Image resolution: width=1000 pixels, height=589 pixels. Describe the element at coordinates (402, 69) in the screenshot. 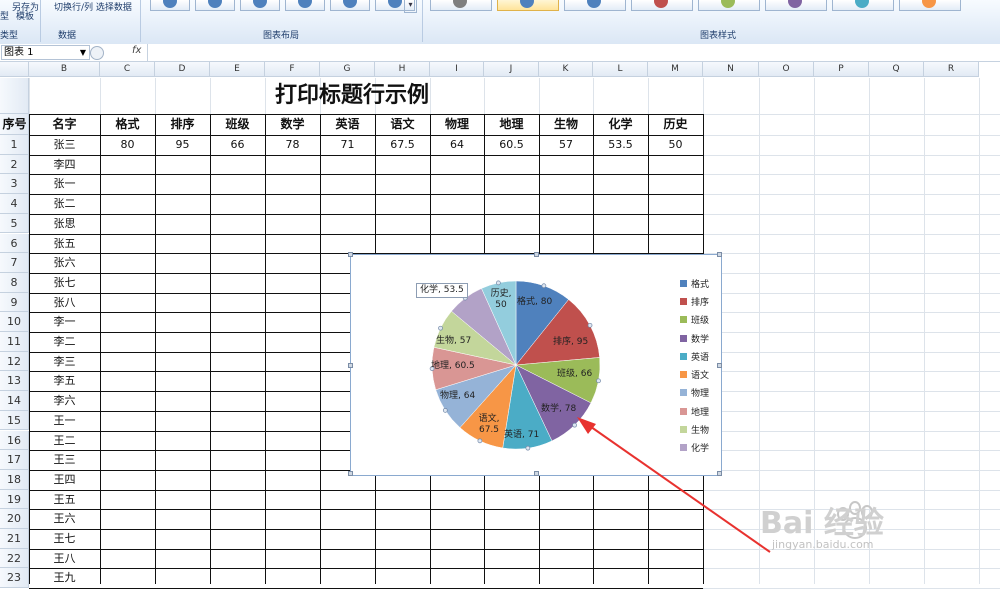

I see `column-header: H` at that location.